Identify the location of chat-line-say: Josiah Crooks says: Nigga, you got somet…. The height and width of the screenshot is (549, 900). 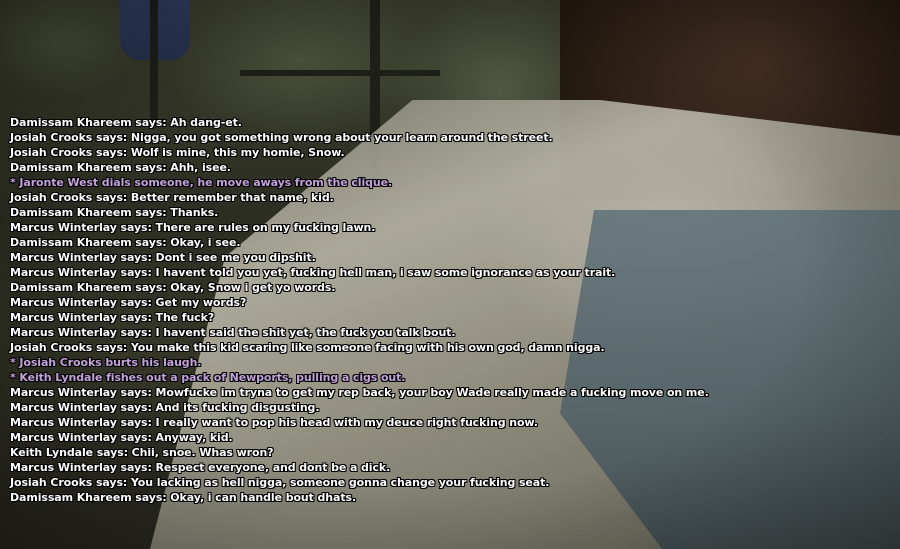
(281, 137).